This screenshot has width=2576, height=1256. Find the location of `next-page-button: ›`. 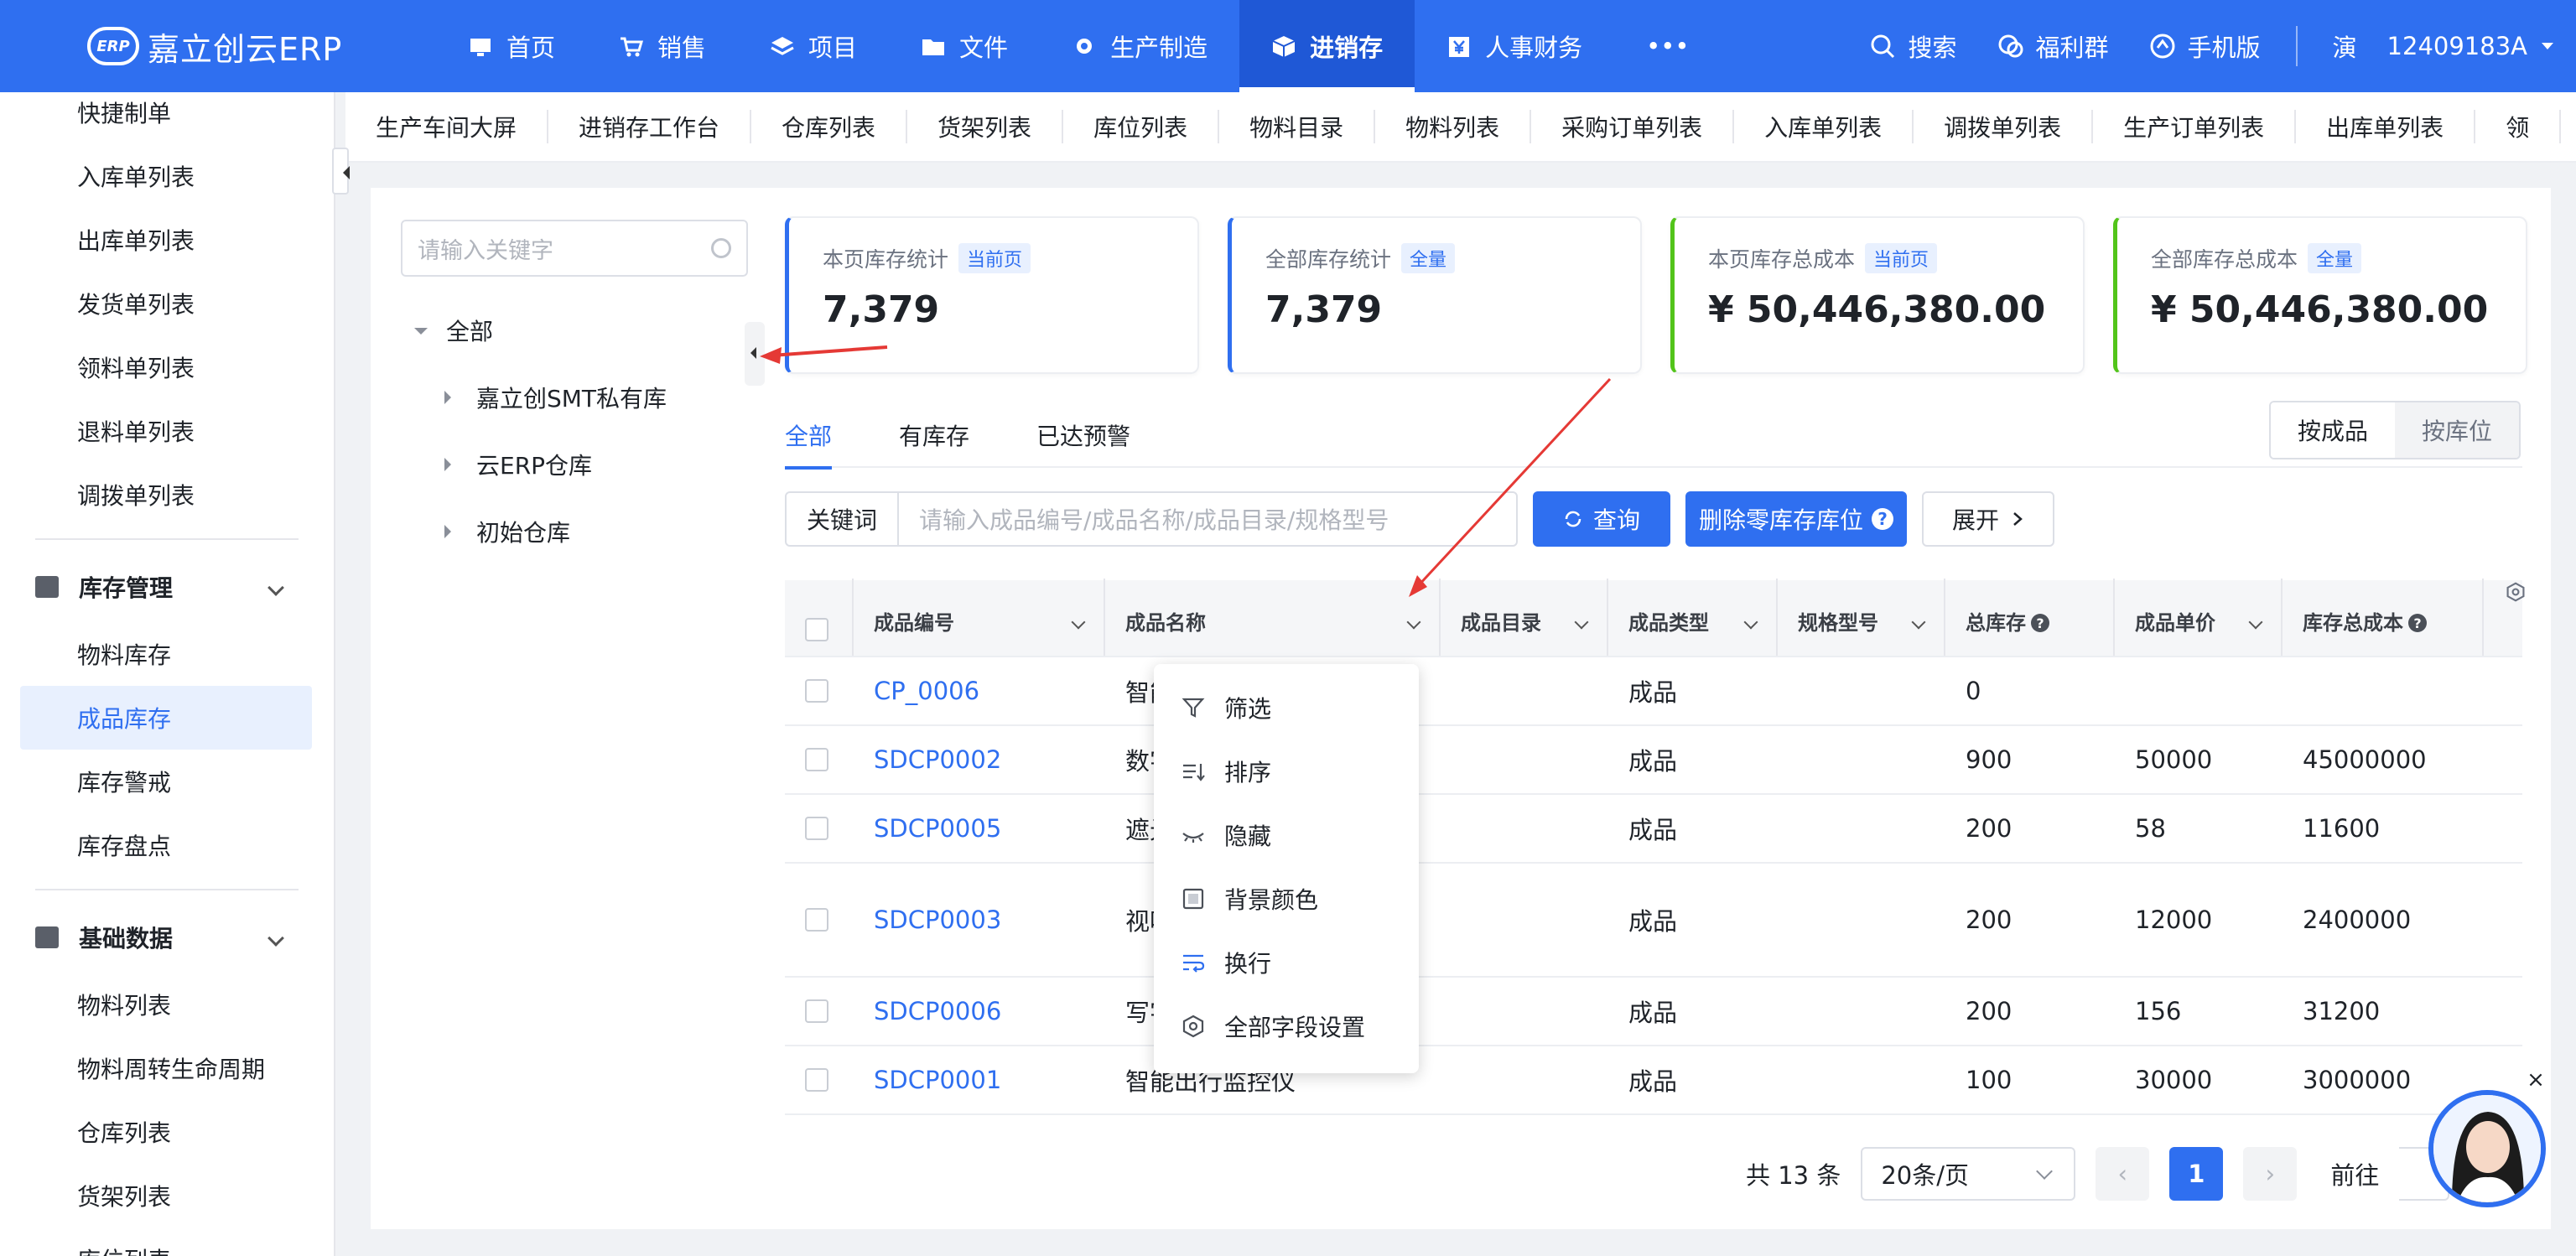

next-page-button: › is located at coordinates (2270, 1174).